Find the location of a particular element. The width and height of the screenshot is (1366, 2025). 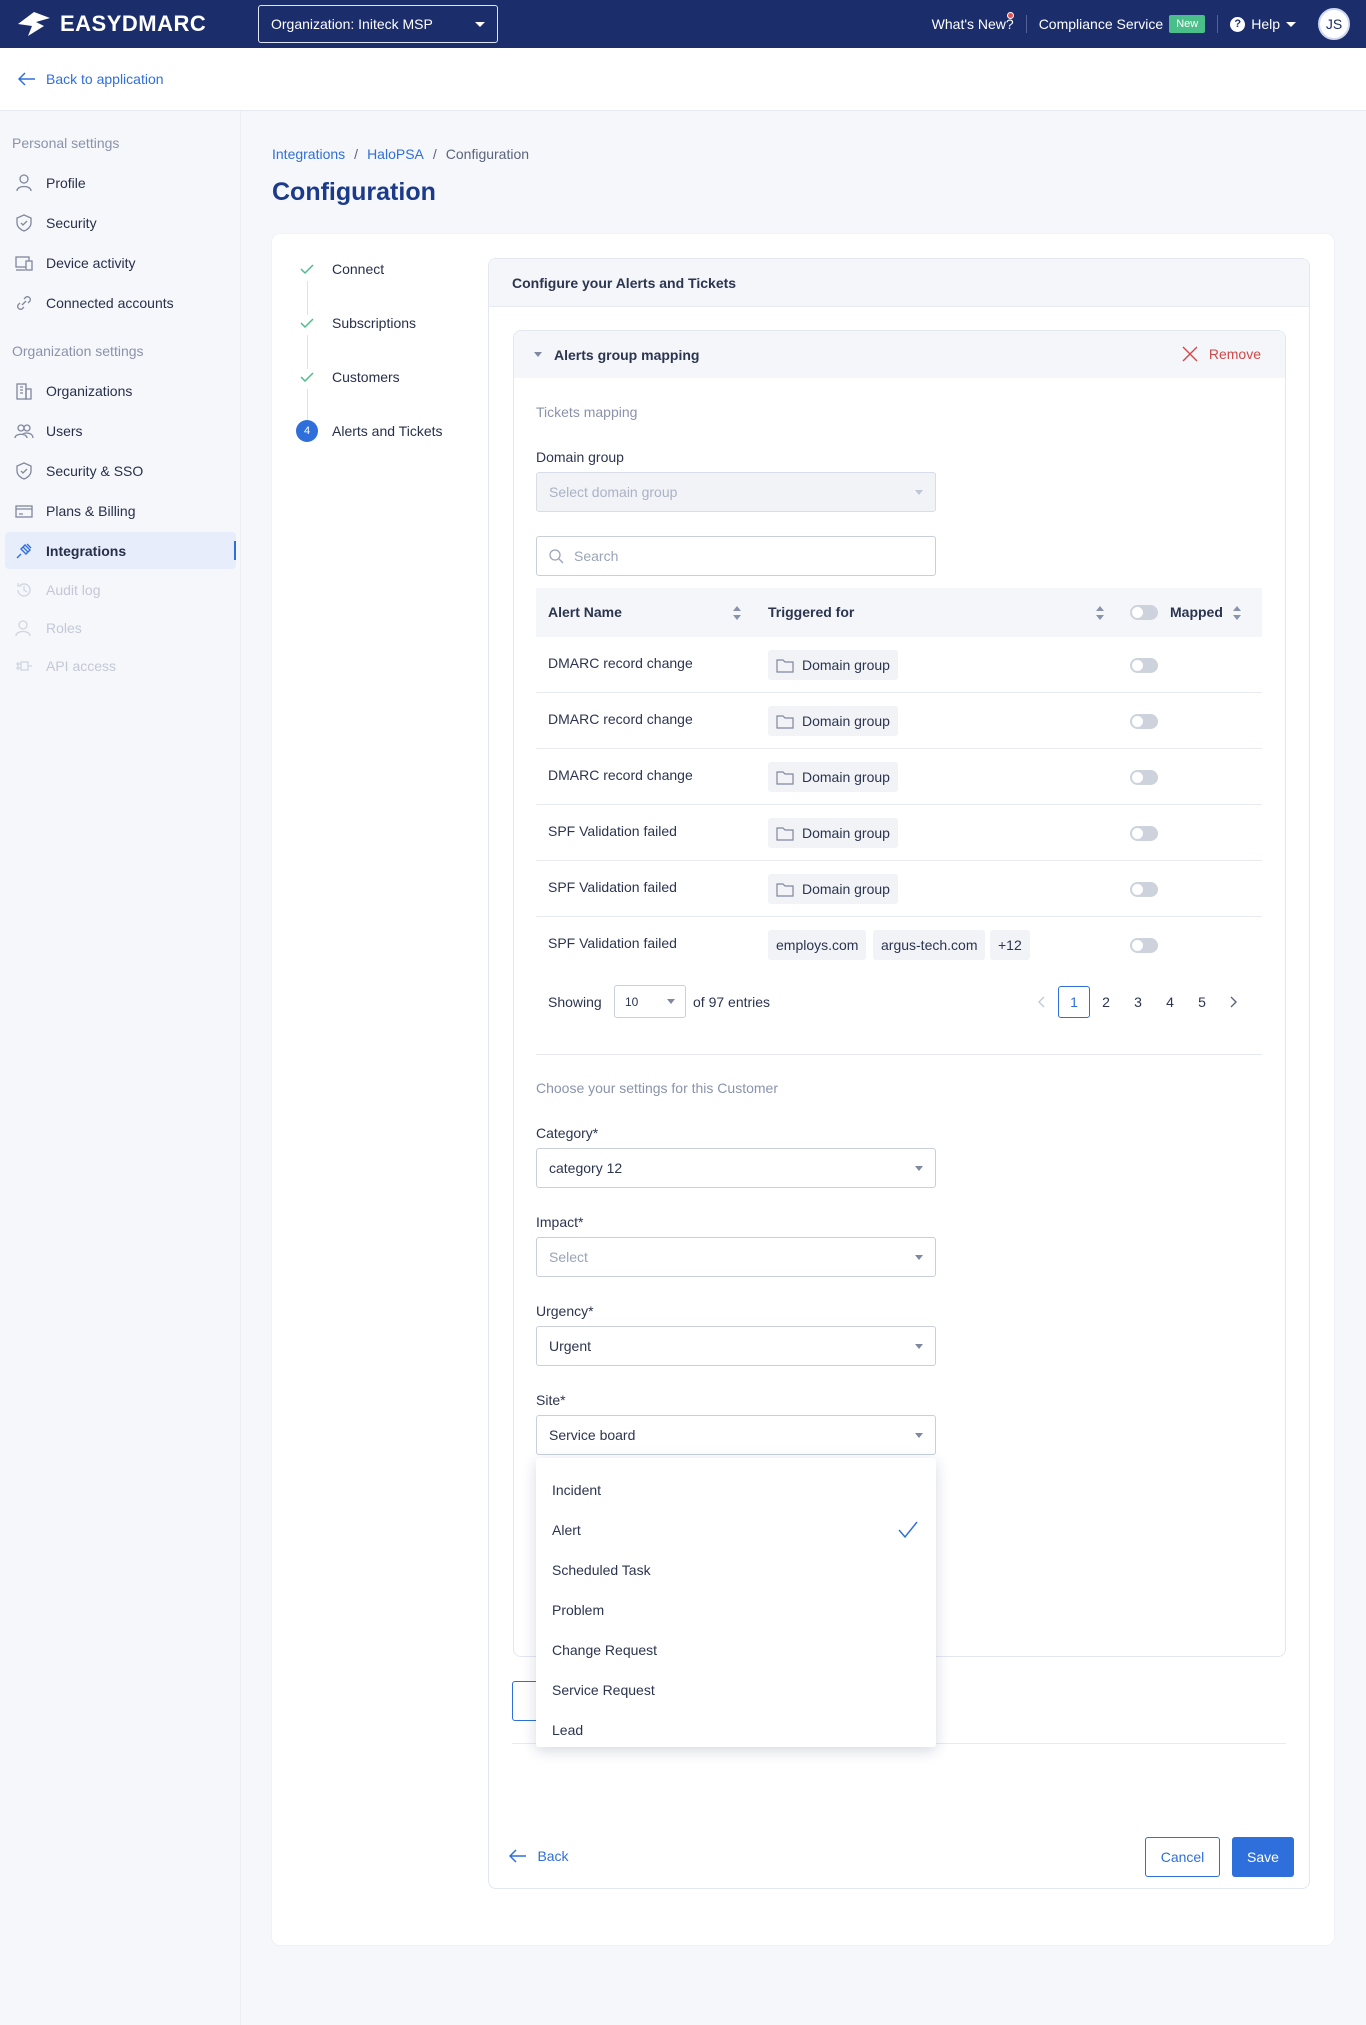

page-size-select: 10 is located at coordinates (650, 1001).